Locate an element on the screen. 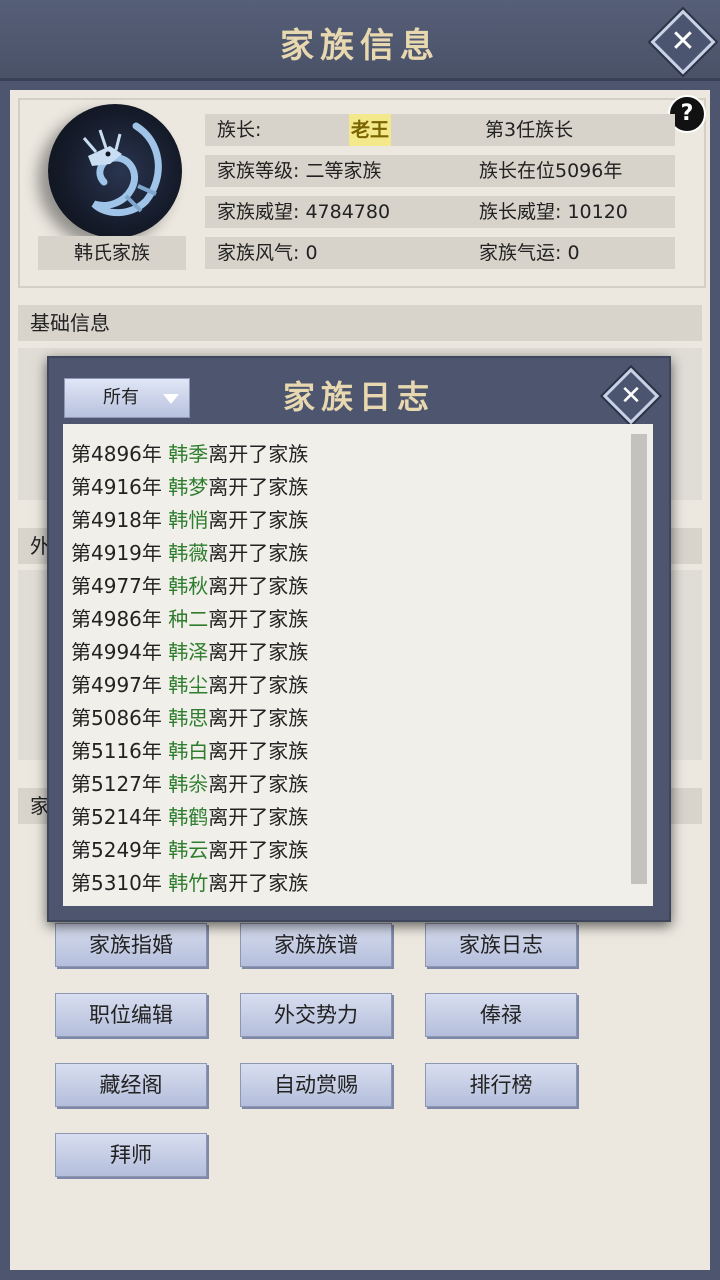  diplomacy-button: 外交势力 is located at coordinates (316, 1015).